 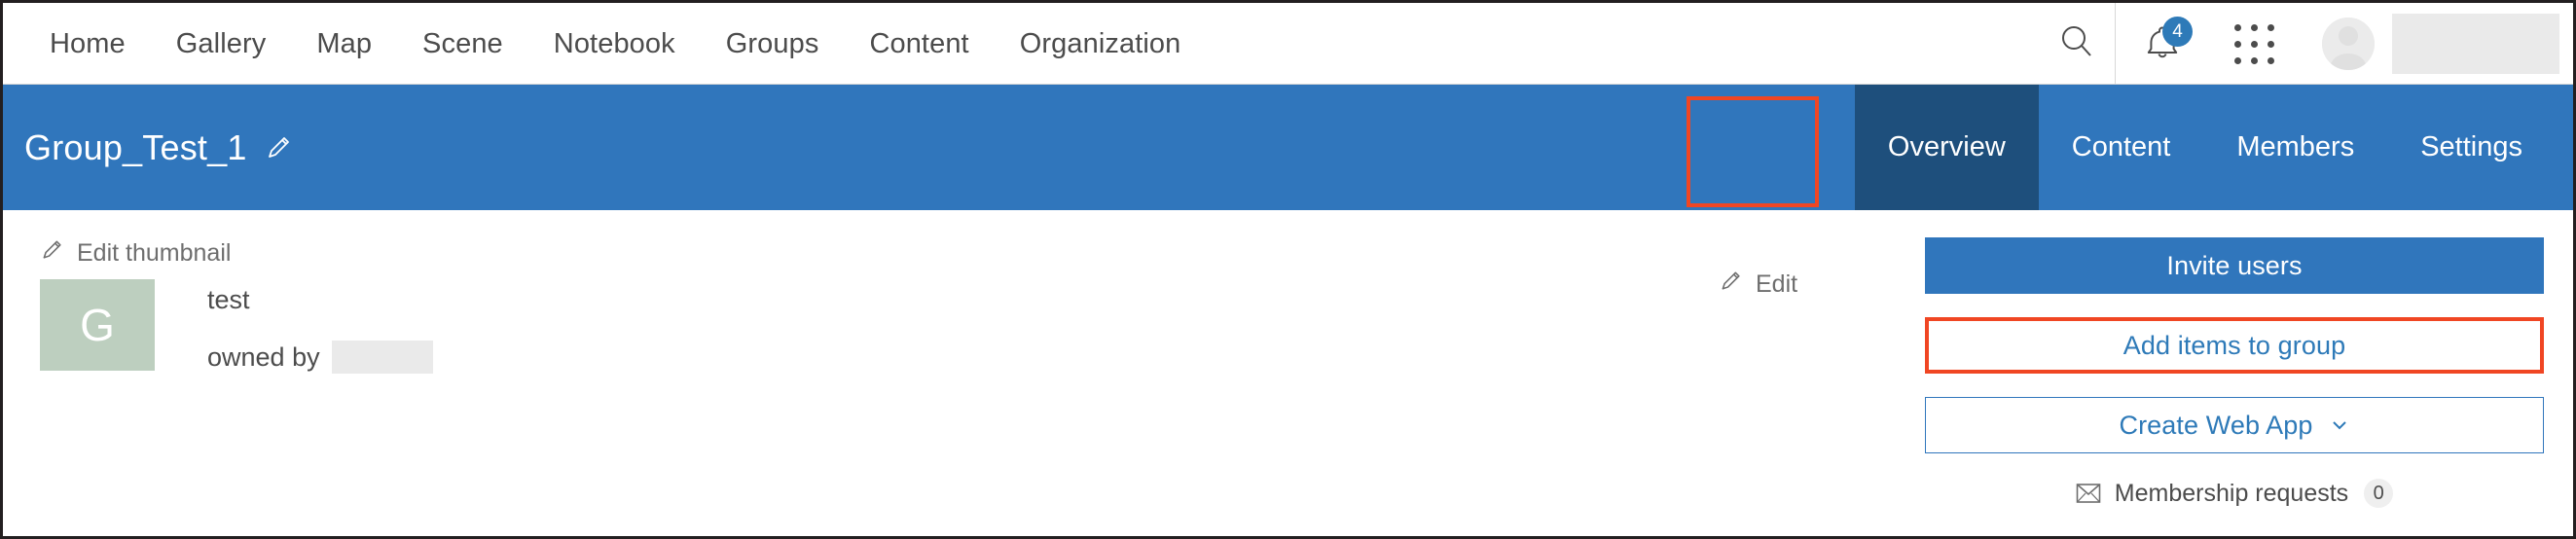 I want to click on nav-item-content: Content, so click(x=919, y=44).